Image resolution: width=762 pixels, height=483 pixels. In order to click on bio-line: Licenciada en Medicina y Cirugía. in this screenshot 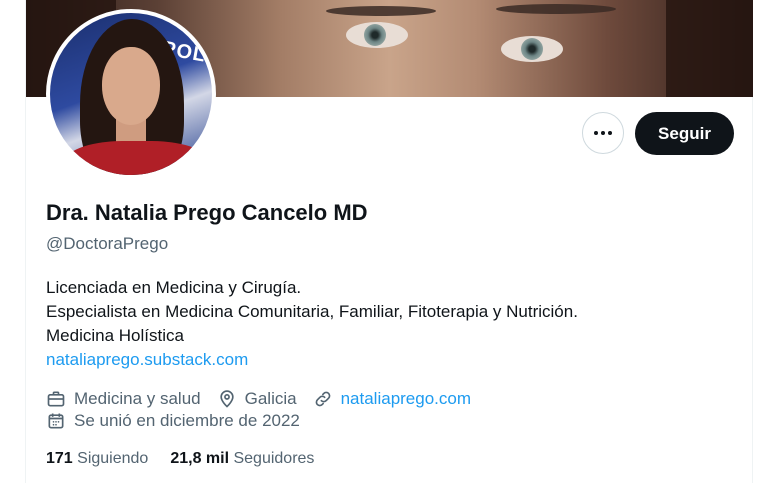, I will do `click(174, 287)`.